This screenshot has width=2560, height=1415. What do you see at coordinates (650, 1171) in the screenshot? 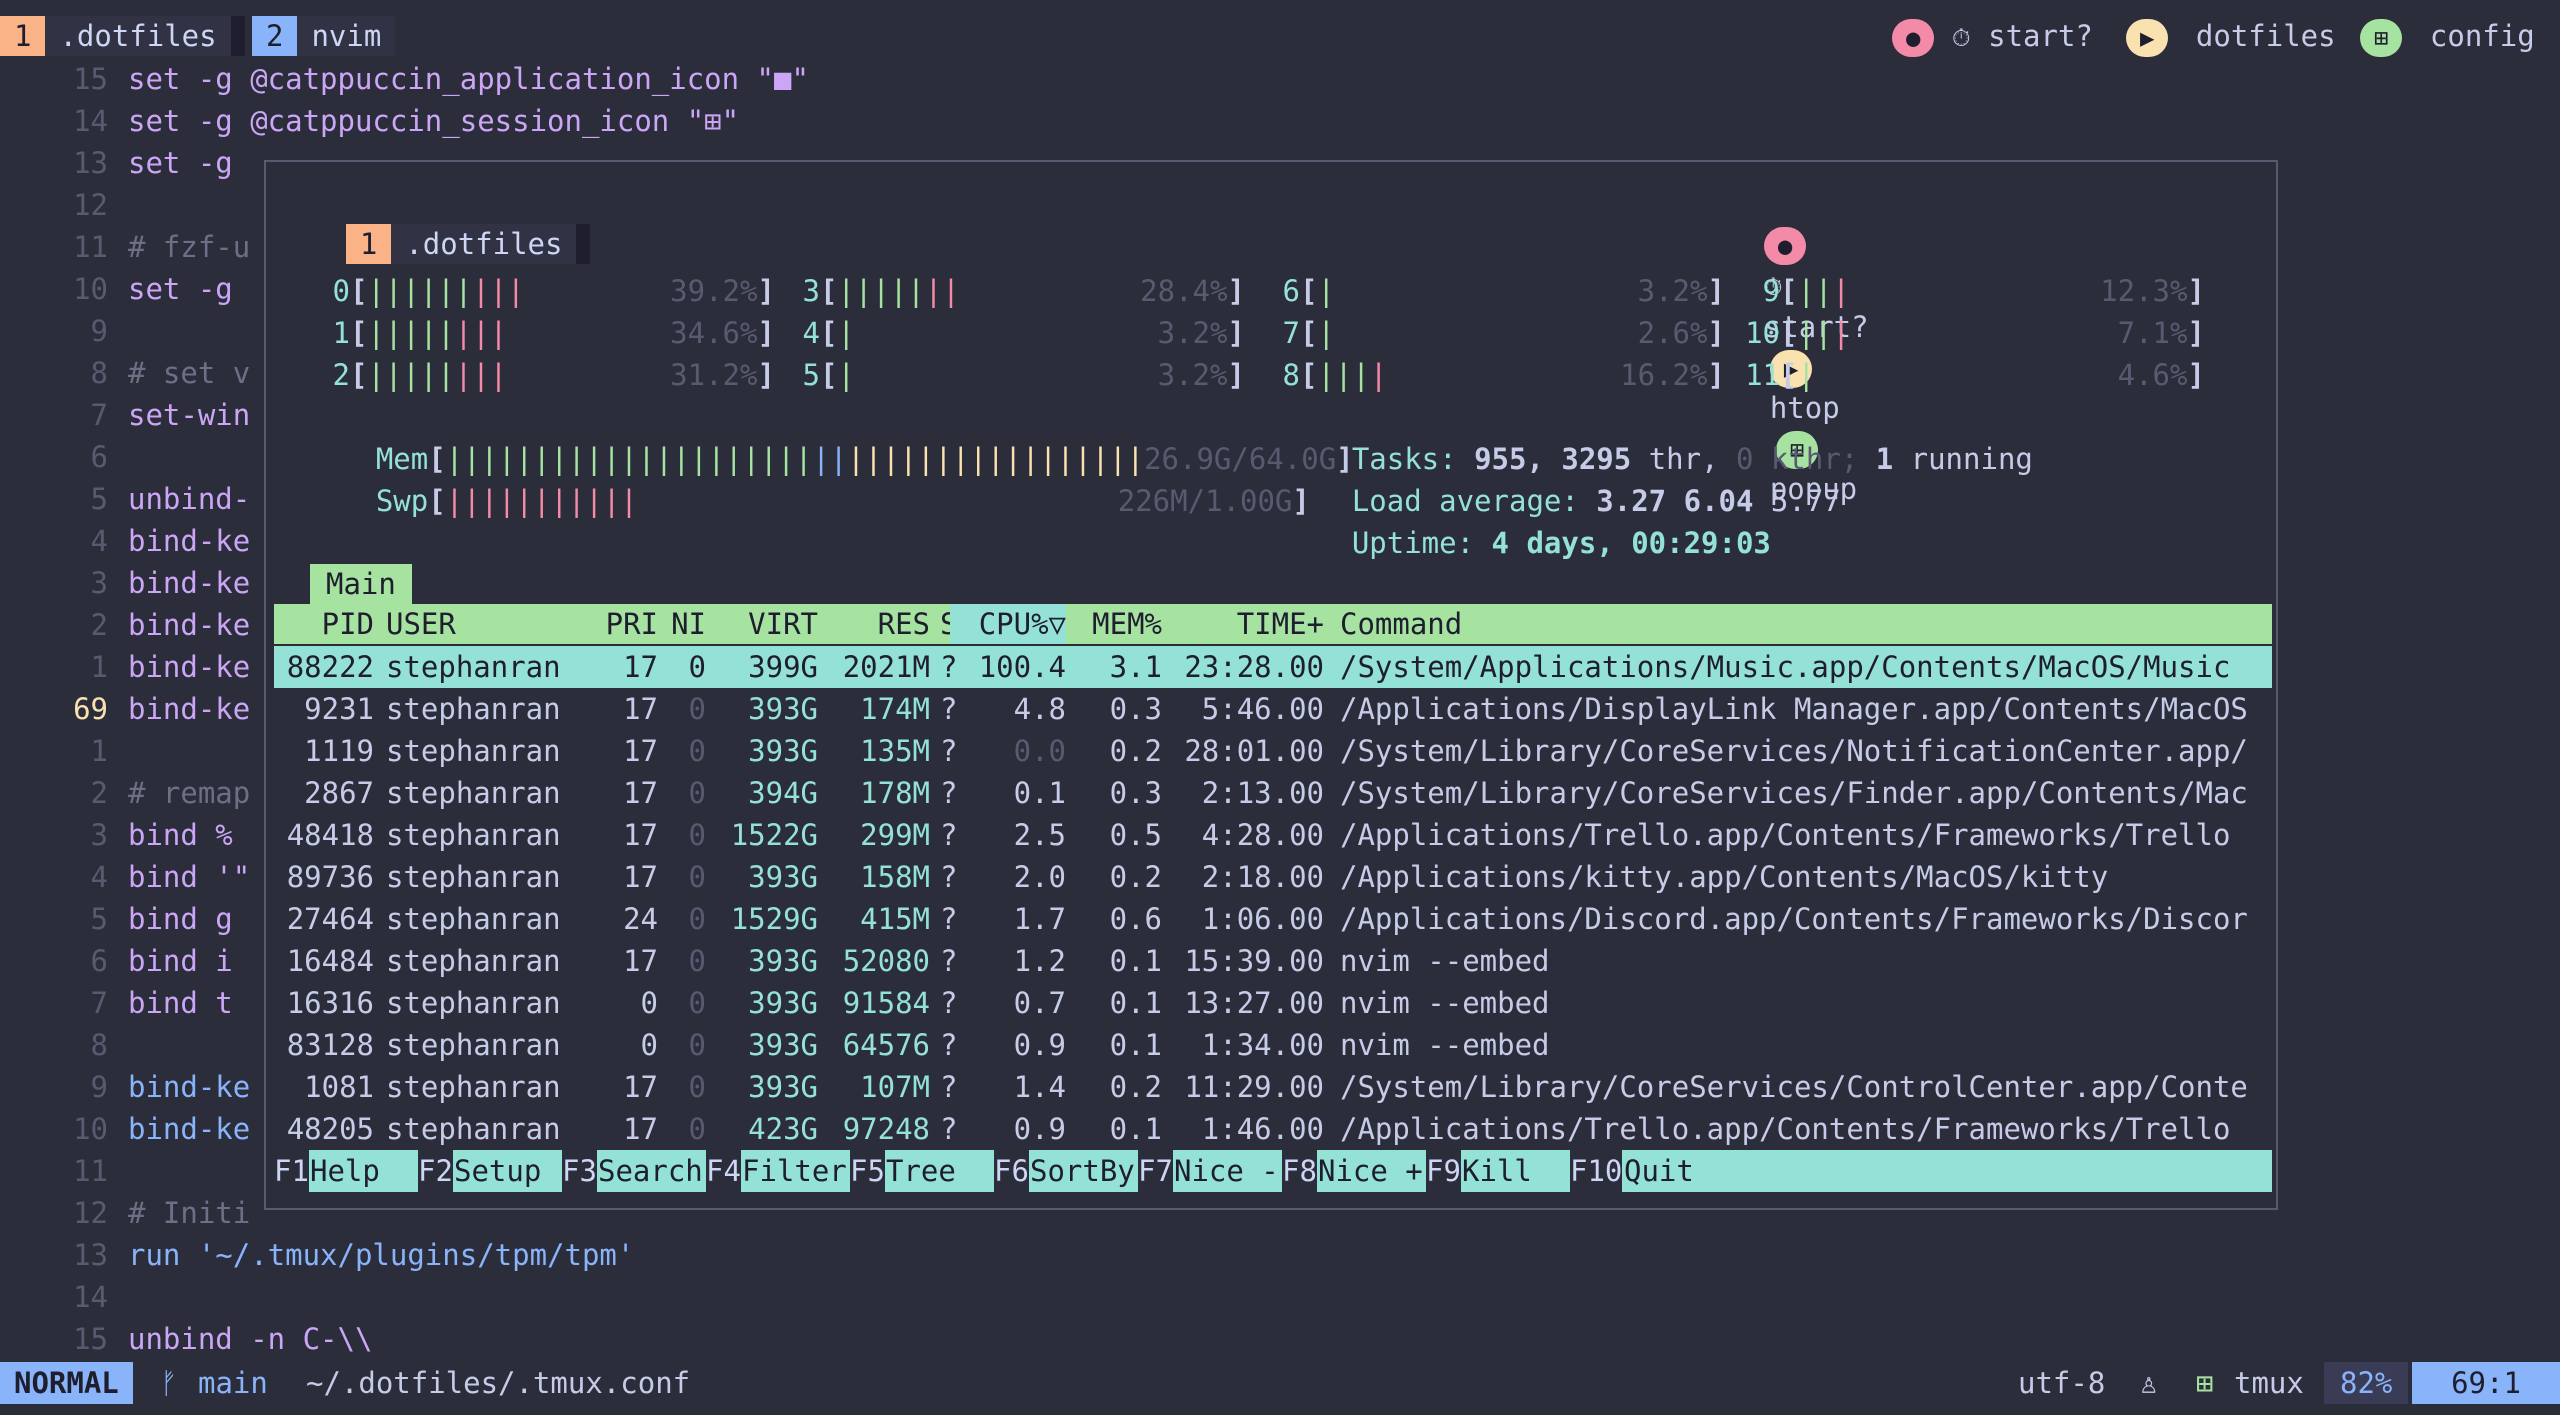
I see `fkey-label-search: Search` at bounding box center [650, 1171].